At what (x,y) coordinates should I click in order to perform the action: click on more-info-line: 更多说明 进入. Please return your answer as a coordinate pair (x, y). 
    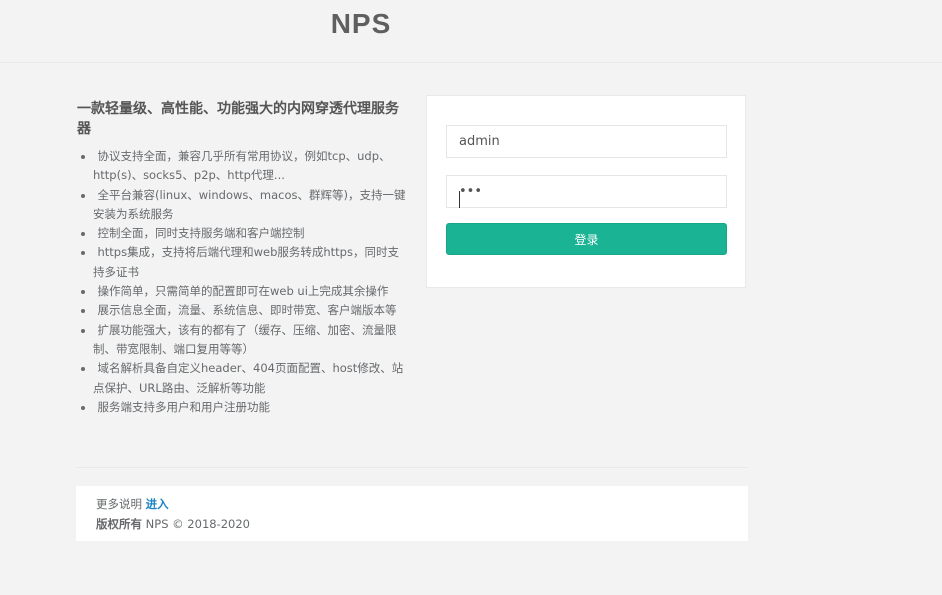
    Looking at the image, I should click on (132, 504).